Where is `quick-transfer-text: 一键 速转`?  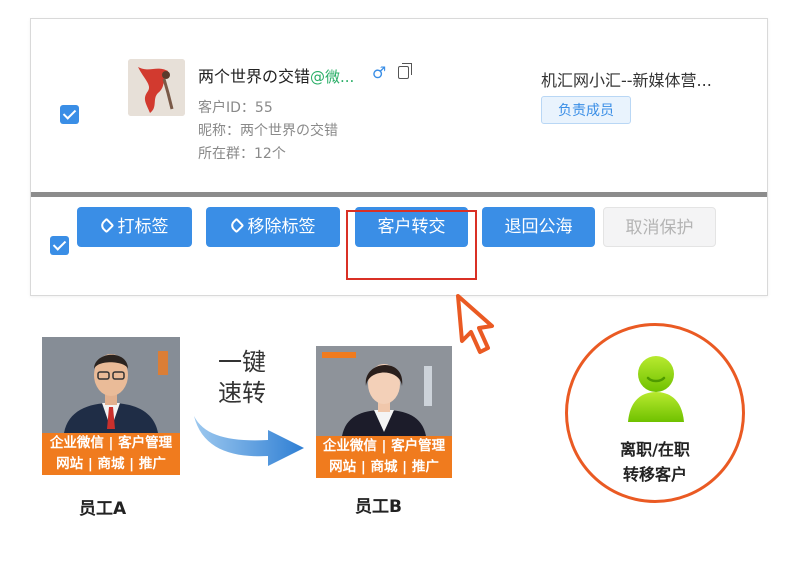 quick-transfer-text: 一键 速转 is located at coordinates (242, 378).